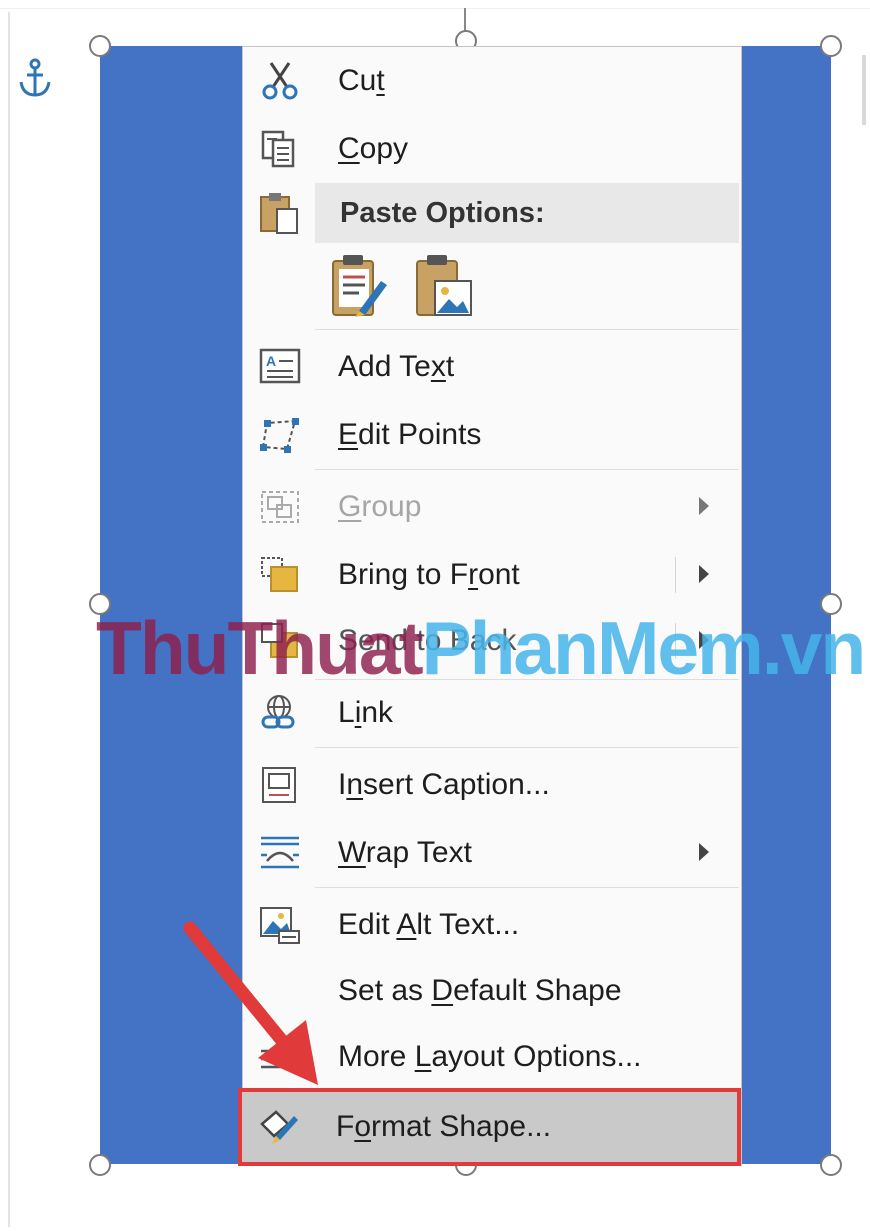  What do you see at coordinates (492, 853) in the screenshot?
I see `menu-item-wrap-text: Wrap Text` at bounding box center [492, 853].